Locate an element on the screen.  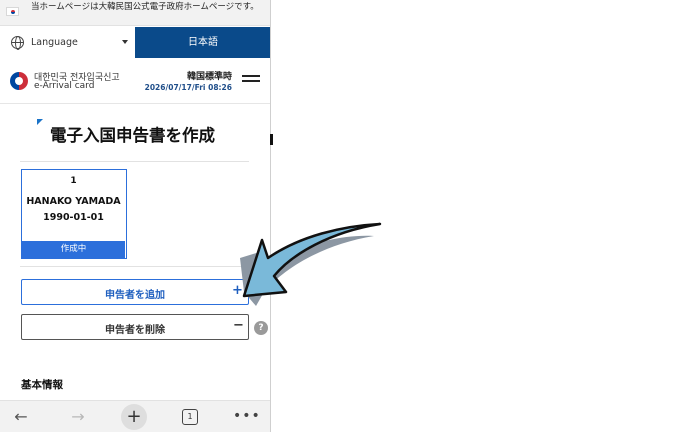
remove-applicant-button: 申告者を削除 − is located at coordinates (135, 327).